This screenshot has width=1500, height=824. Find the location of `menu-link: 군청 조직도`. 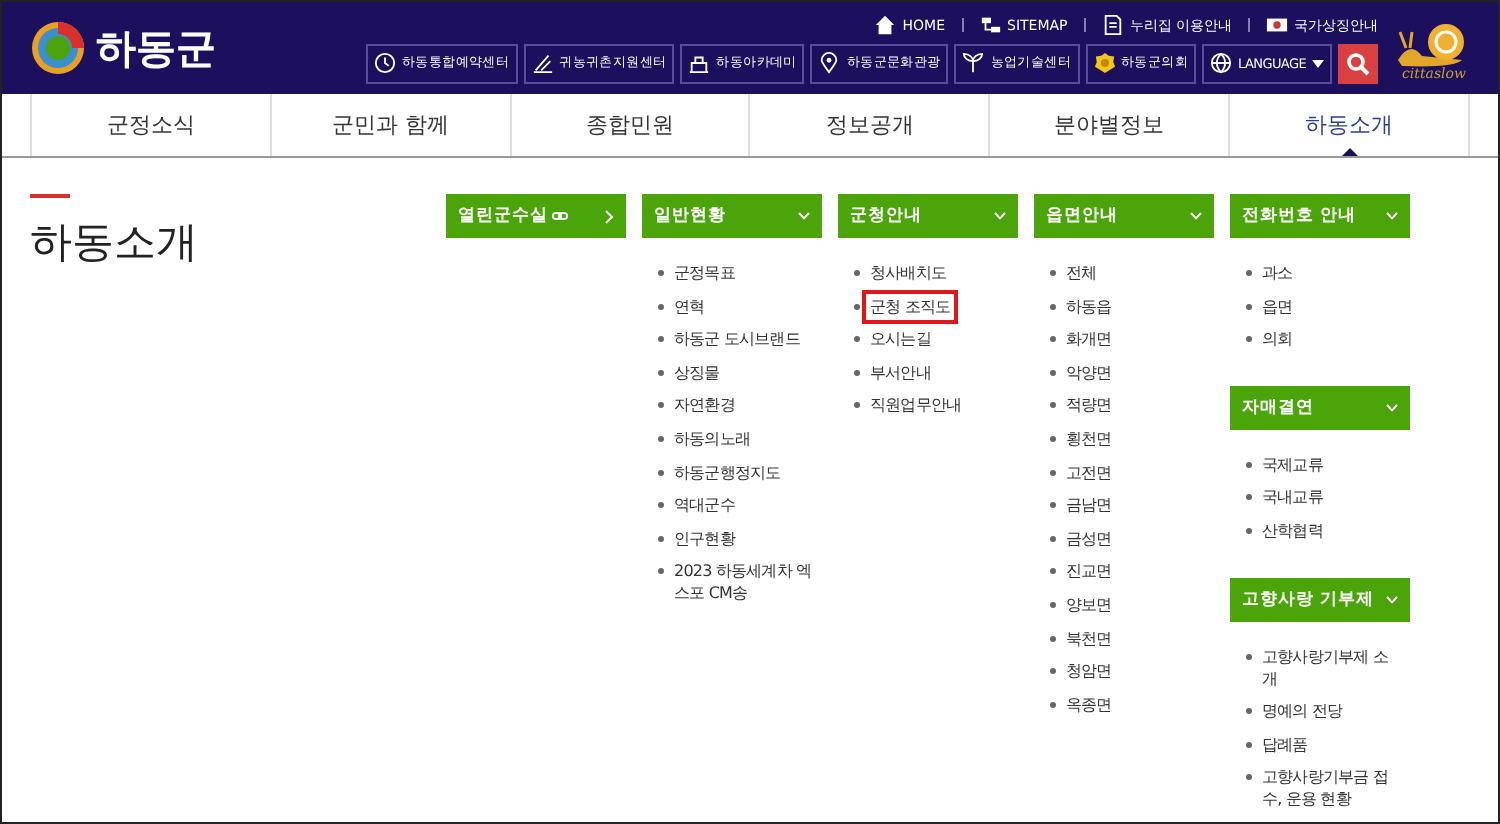

menu-link: 군청 조직도 is located at coordinates (910, 306).